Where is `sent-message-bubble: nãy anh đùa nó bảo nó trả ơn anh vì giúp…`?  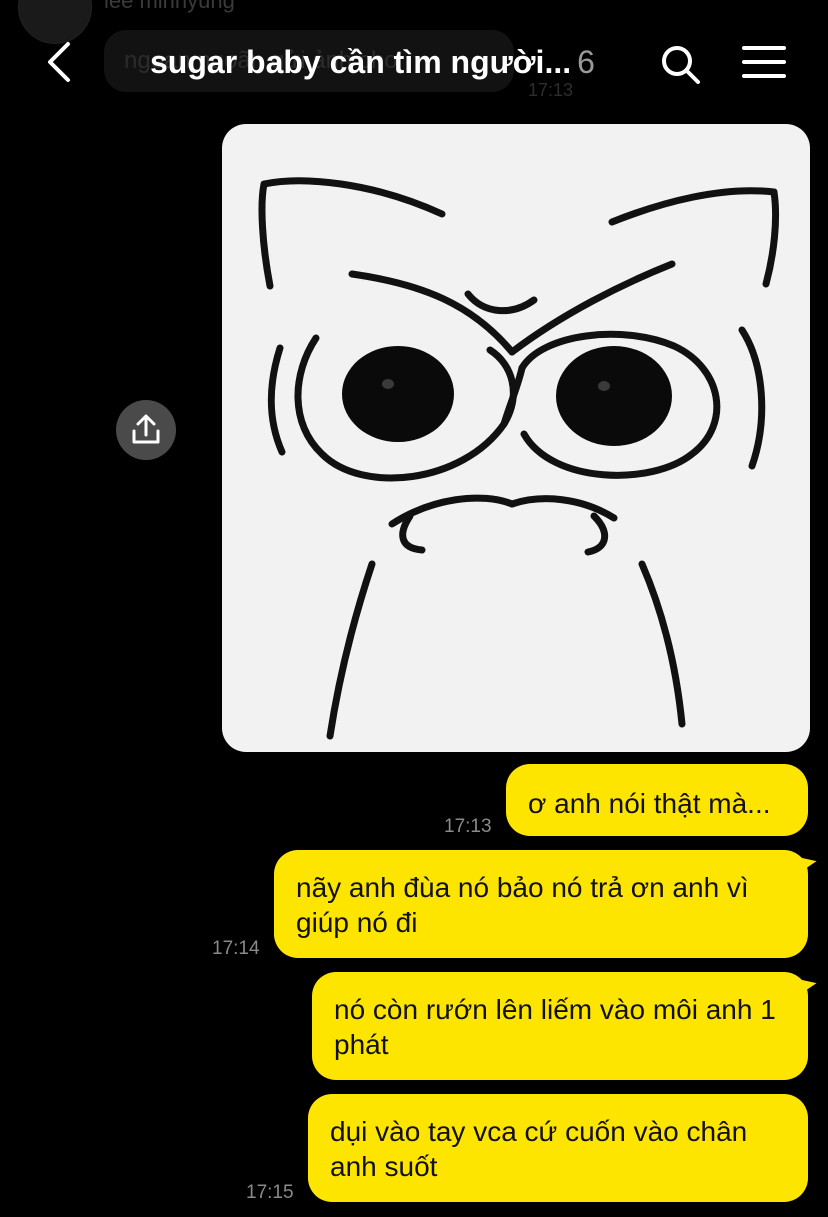 sent-message-bubble: nãy anh đùa nó bảo nó trả ơn anh vì giúp… is located at coordinates (541, 904).